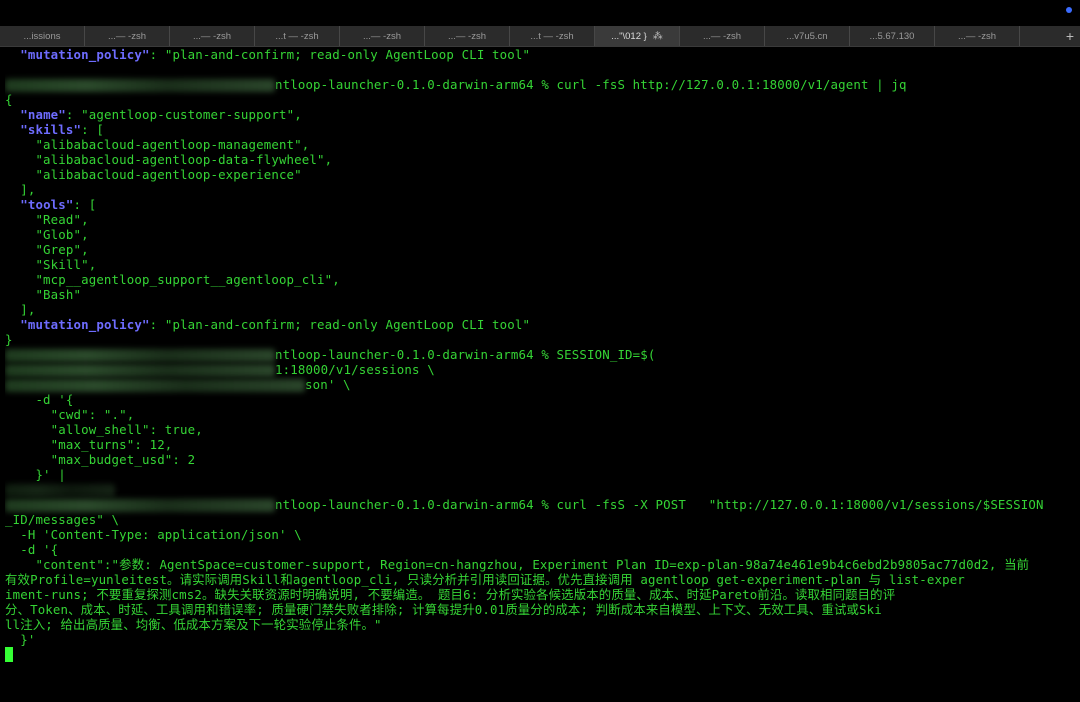 The height and width of the screenshot is (702, 1080). Describe the element at coordinates (104, 429) in the screenshot. I see `terminal-line: "allow_shell": true,` at that location.